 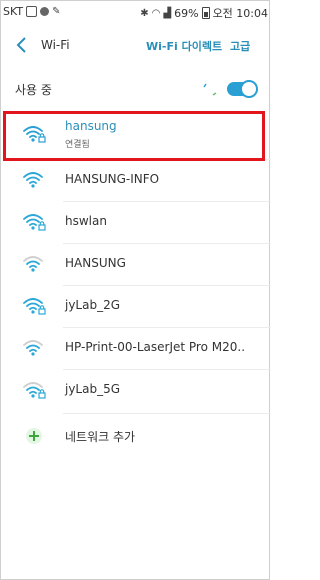 What do you see at coordinates (136, 13) in the screenshot?
I see `status-bar: SKT ✎ ✱ ◠ ▟ 69% 오전 10:04` at bounding box center [136, 13].